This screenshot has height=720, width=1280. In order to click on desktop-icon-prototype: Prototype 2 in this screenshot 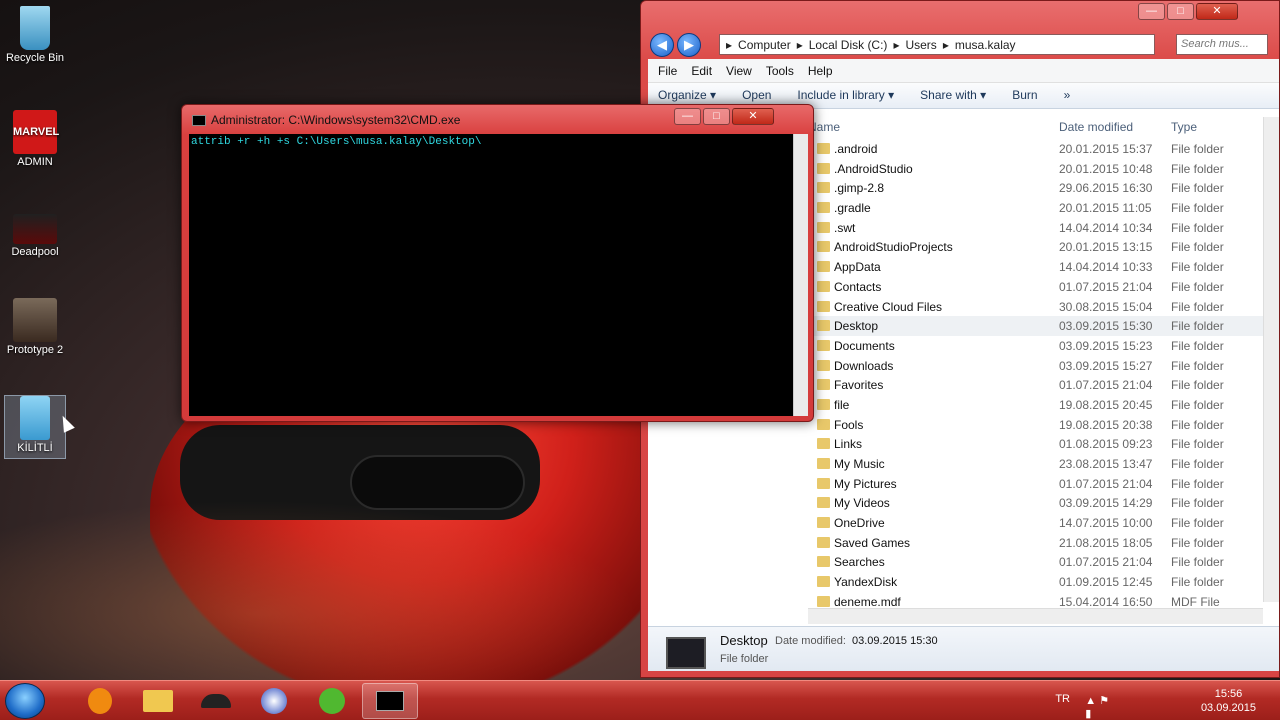, I will do `click(35, 330)`.